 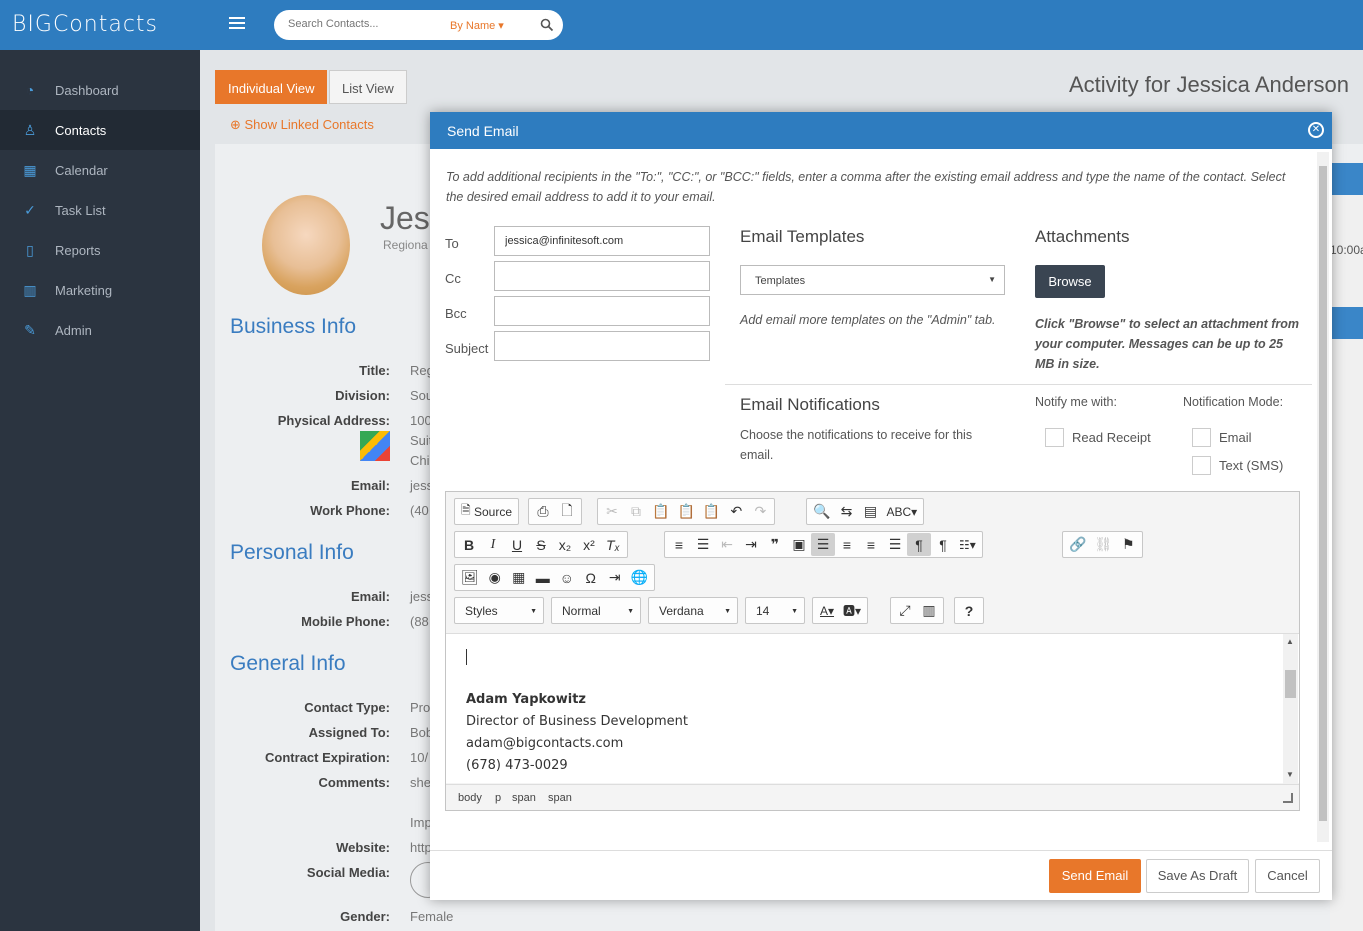 I want to click on scroll-down-icon: ▼, so click(x=1290, y=774).